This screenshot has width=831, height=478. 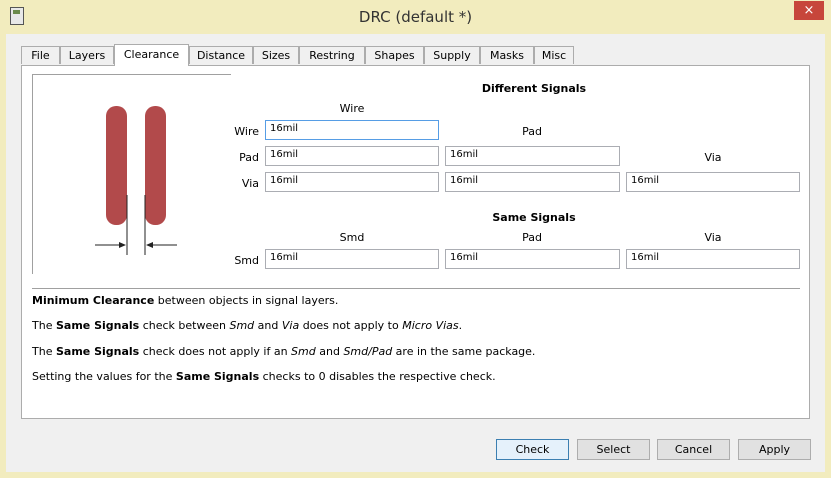 What do you see at coordinates (532, 131) in the screenshot?
I see `col-label-pad: Pad` at bounding box center [532, 131].